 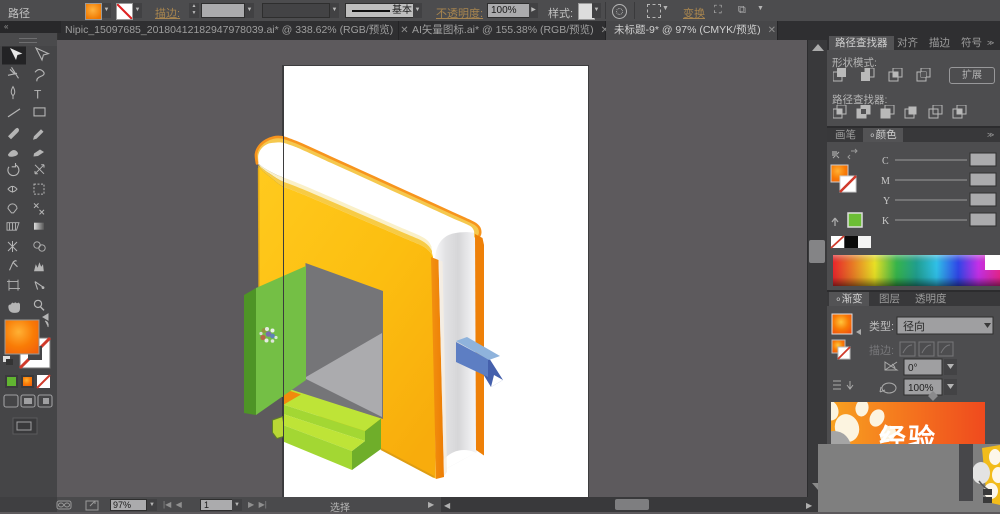 What do you see at coordinates (885, 161) in the screenshot?
I see `svg-text: C` at bounding box center [885, 161].